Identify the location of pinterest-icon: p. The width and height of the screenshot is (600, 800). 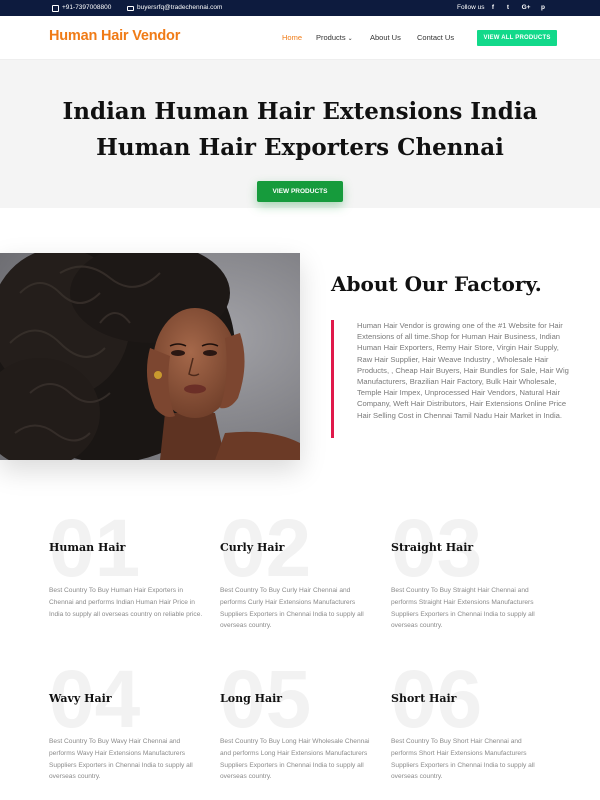
(543, 8).